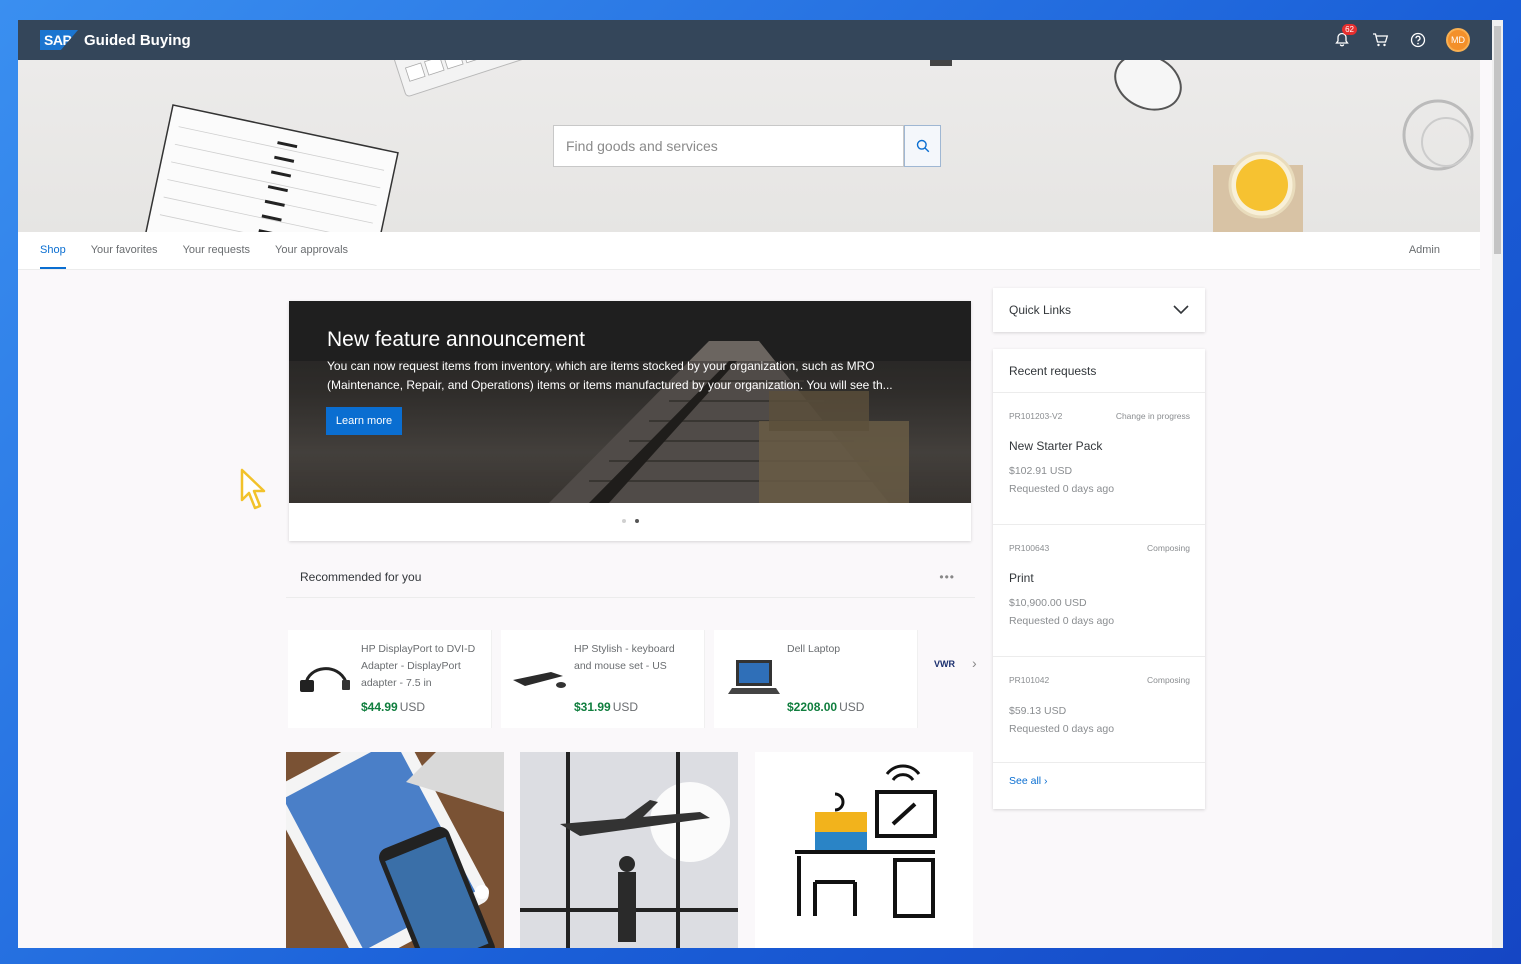  Describe the element at coordinates (1497, 140) in the screenshot. I see `scrollbar-thumb` at that location.